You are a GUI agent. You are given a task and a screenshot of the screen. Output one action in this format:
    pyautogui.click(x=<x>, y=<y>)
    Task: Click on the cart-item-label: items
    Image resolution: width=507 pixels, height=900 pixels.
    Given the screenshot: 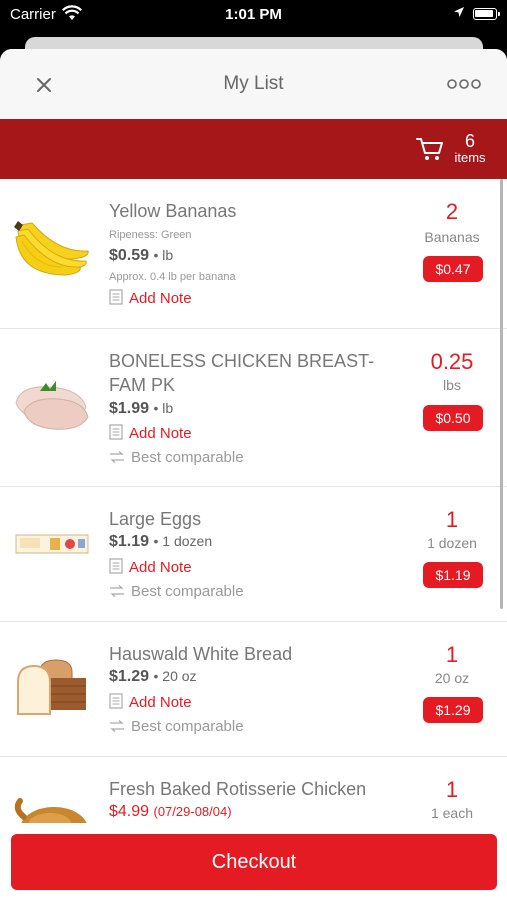 What is the action you would take?
    pyautogui.click(x=470, y=157)
    